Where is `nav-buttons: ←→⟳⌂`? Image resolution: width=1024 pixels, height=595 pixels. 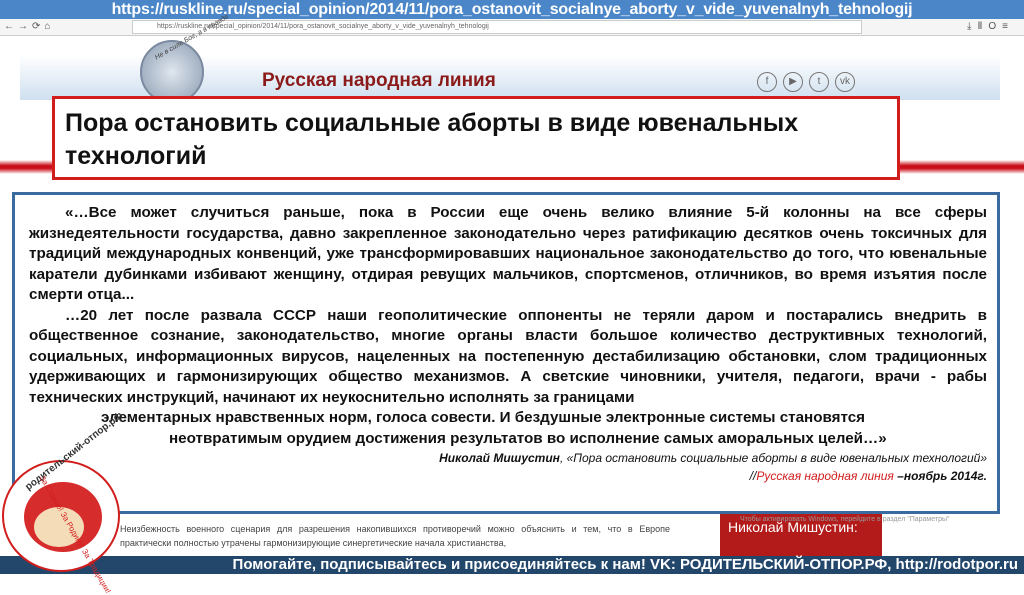 nav-buttons: ←→⟳⌂ is located at coordinates (29, 26).